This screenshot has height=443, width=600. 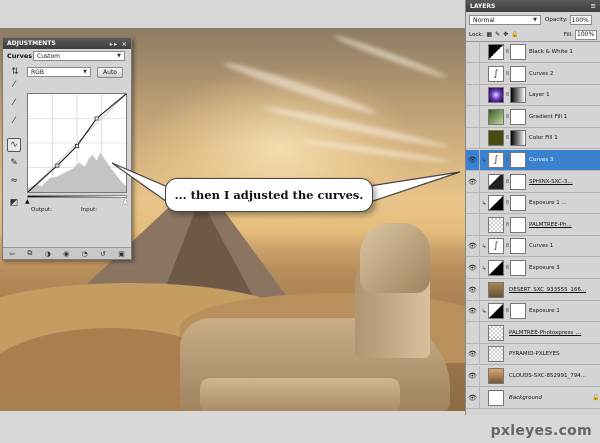 What do you see at coordinates (14, 121) in the screenshot?
I see `eyedropper-white-icon: ⁄` at bounding box center [14, 121].